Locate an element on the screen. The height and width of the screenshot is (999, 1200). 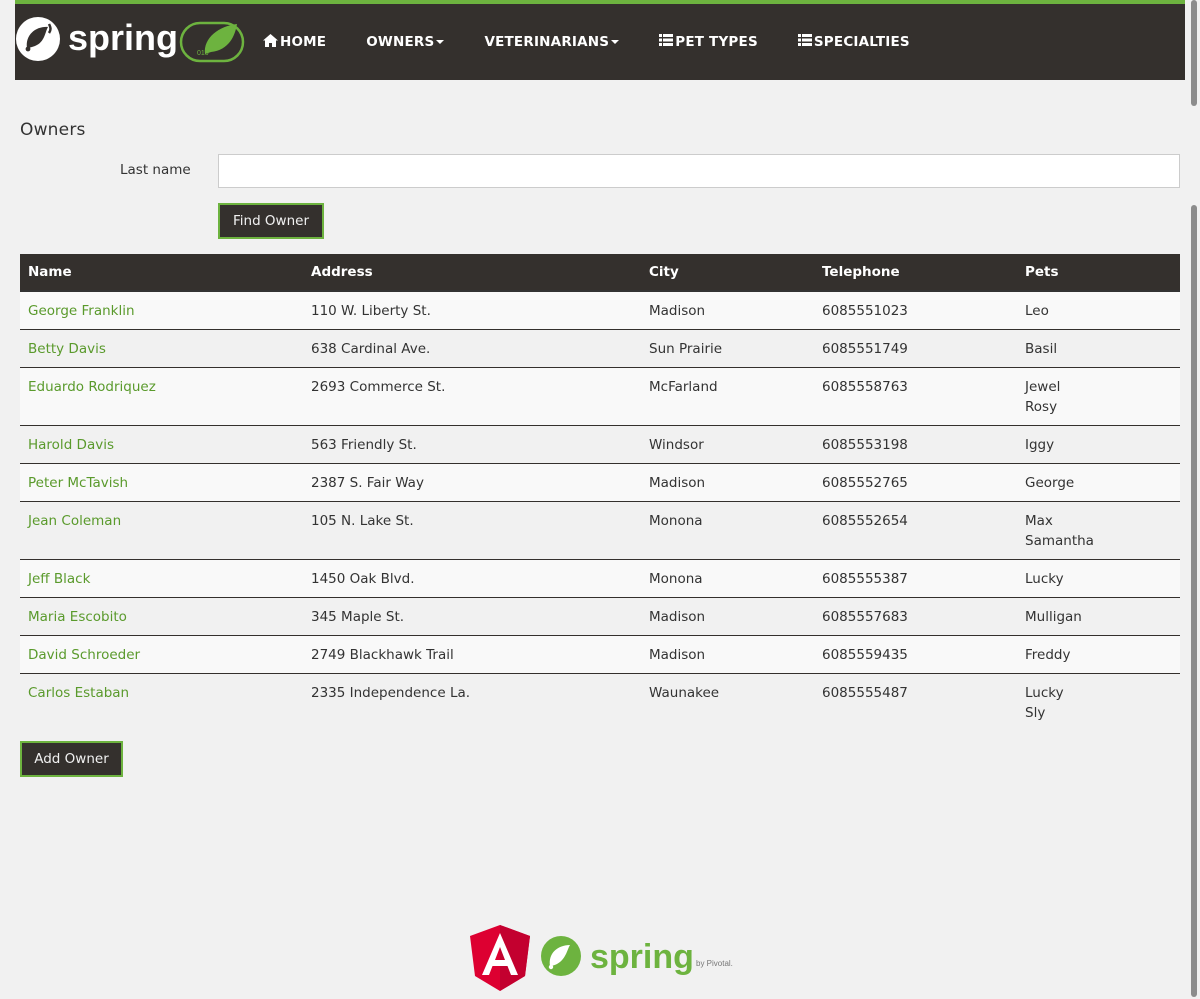
spring-logo: spring 010 is located at coordinates (130, 40).